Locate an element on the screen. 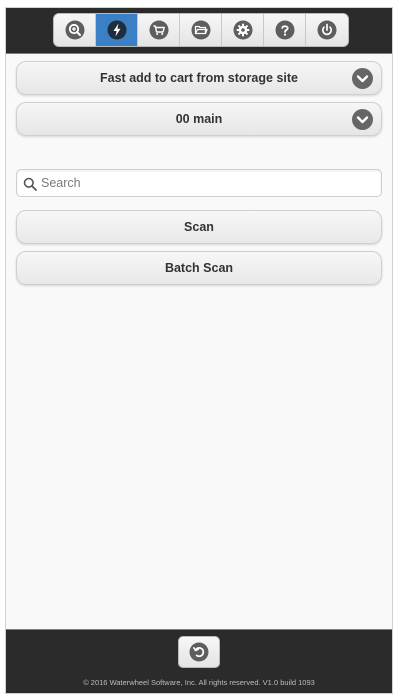  undo-icon is located at coordinates (199, 652).